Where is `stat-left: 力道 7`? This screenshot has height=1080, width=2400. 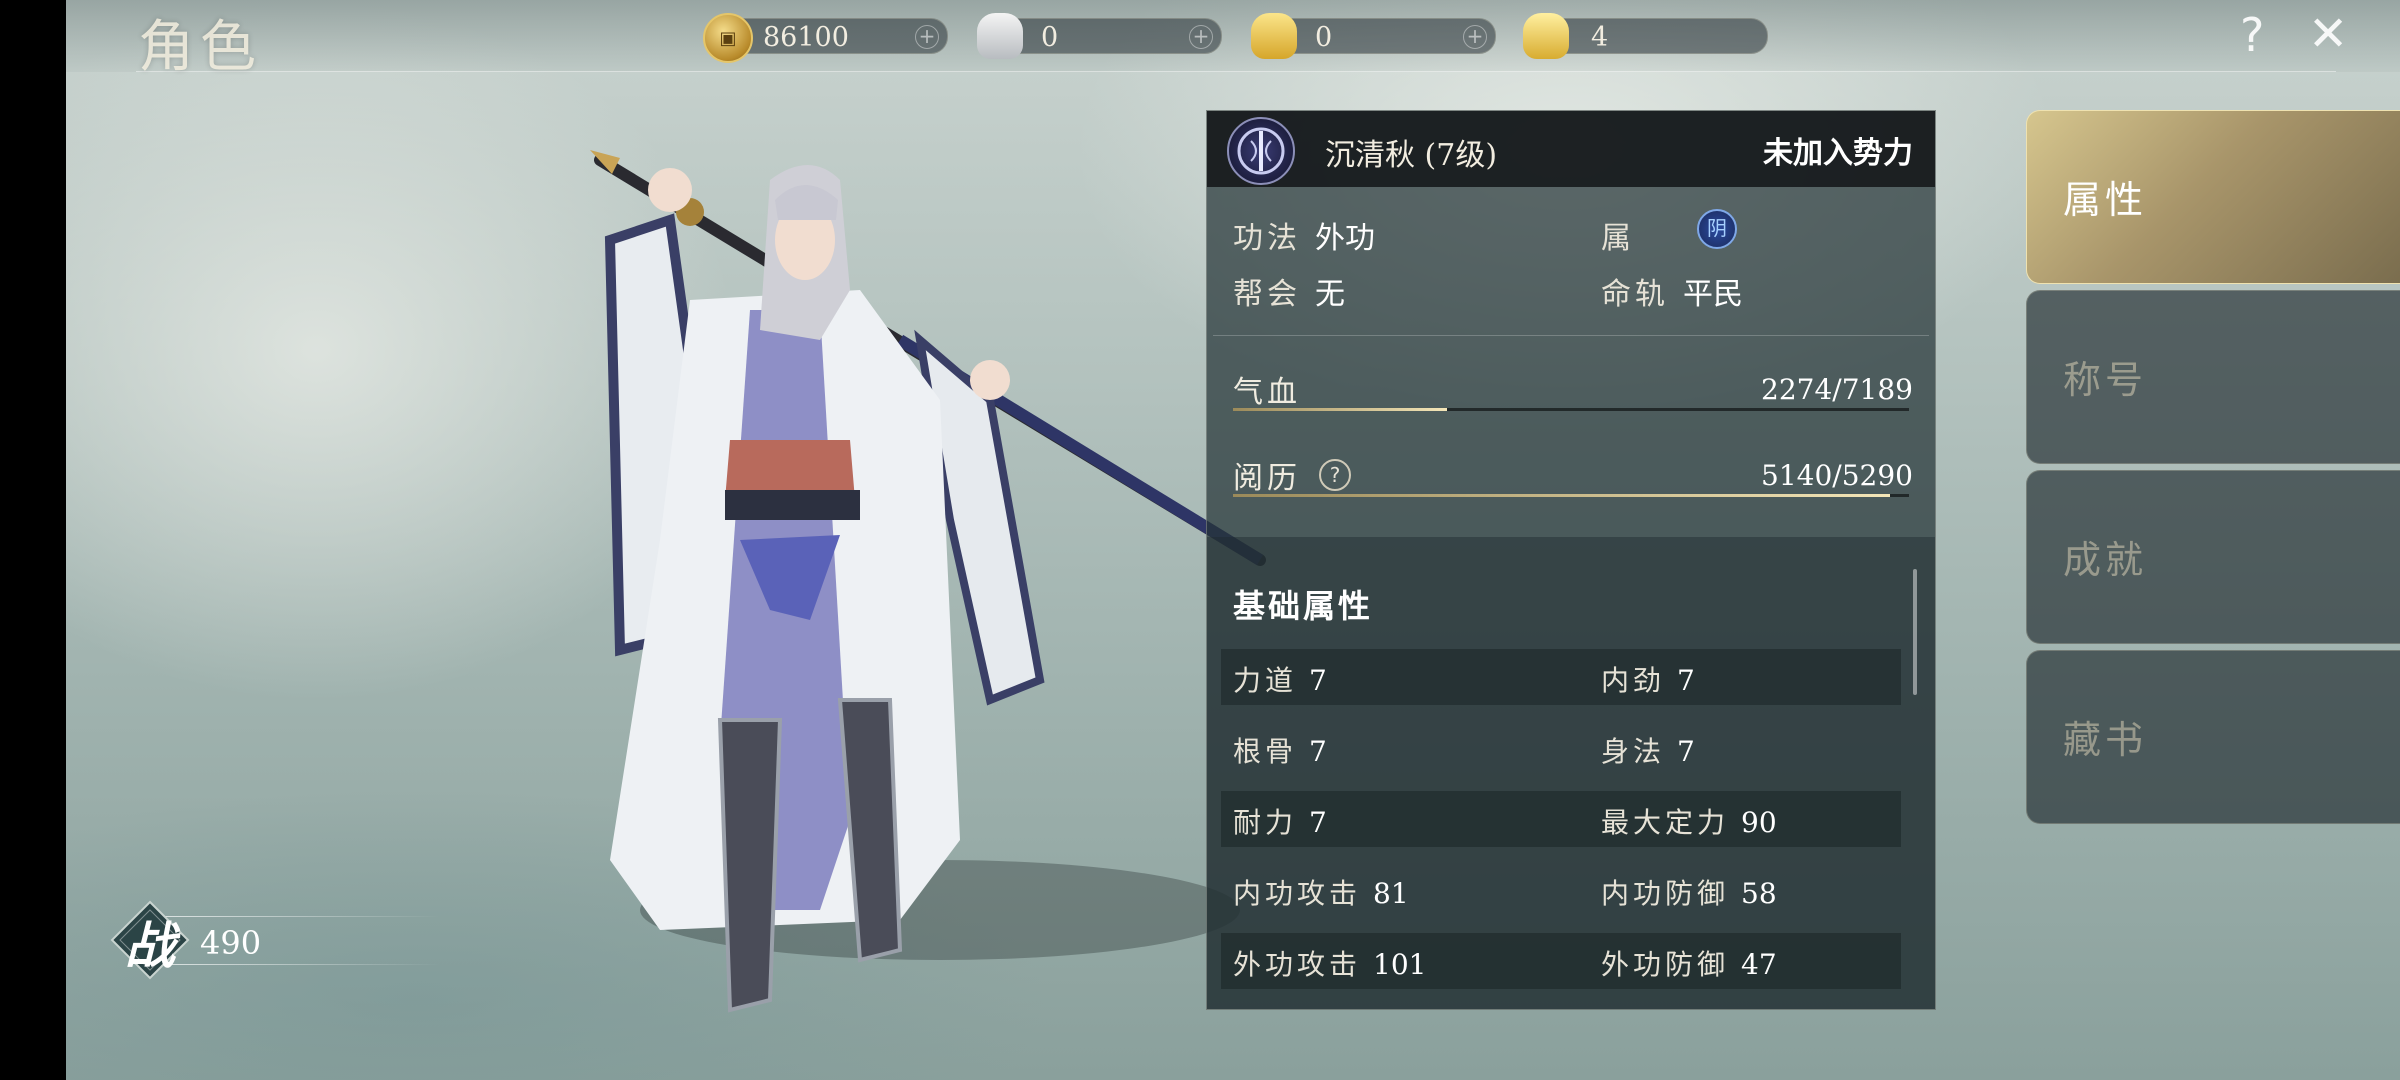 stat-left: 力道 7 is located at coordinates (1280, 679).